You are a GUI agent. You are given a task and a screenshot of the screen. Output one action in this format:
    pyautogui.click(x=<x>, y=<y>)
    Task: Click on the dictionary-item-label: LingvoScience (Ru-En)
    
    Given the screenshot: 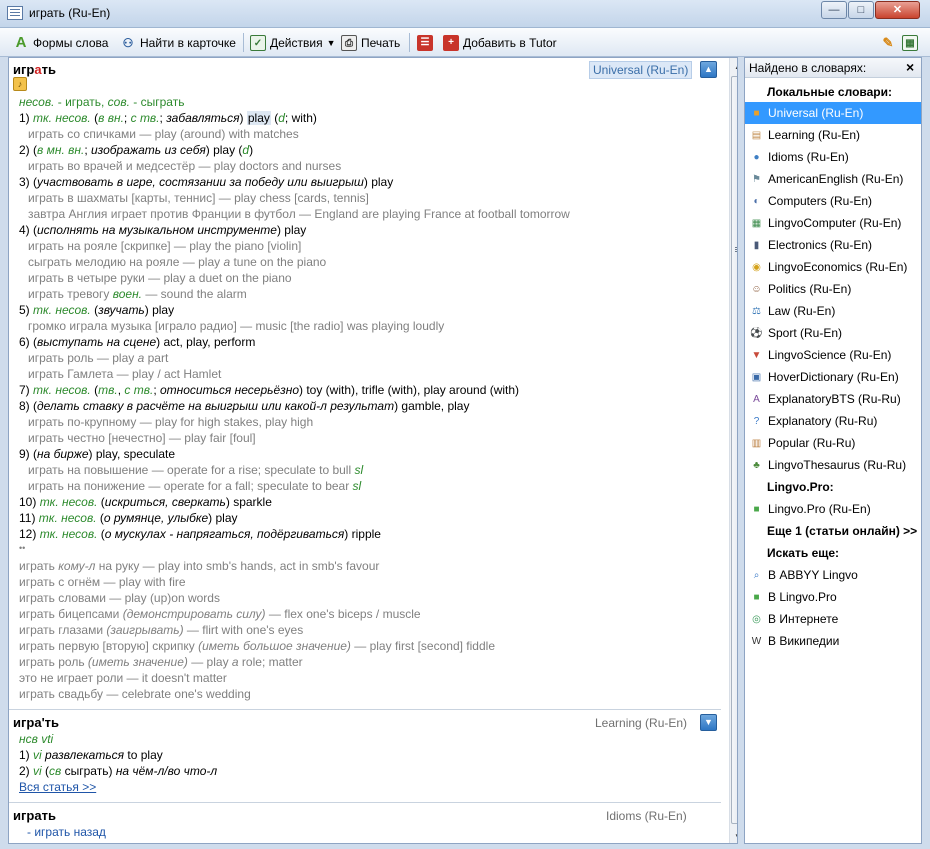 What is the action you would take?
    pyautogui.click(x=830, y=355)
    